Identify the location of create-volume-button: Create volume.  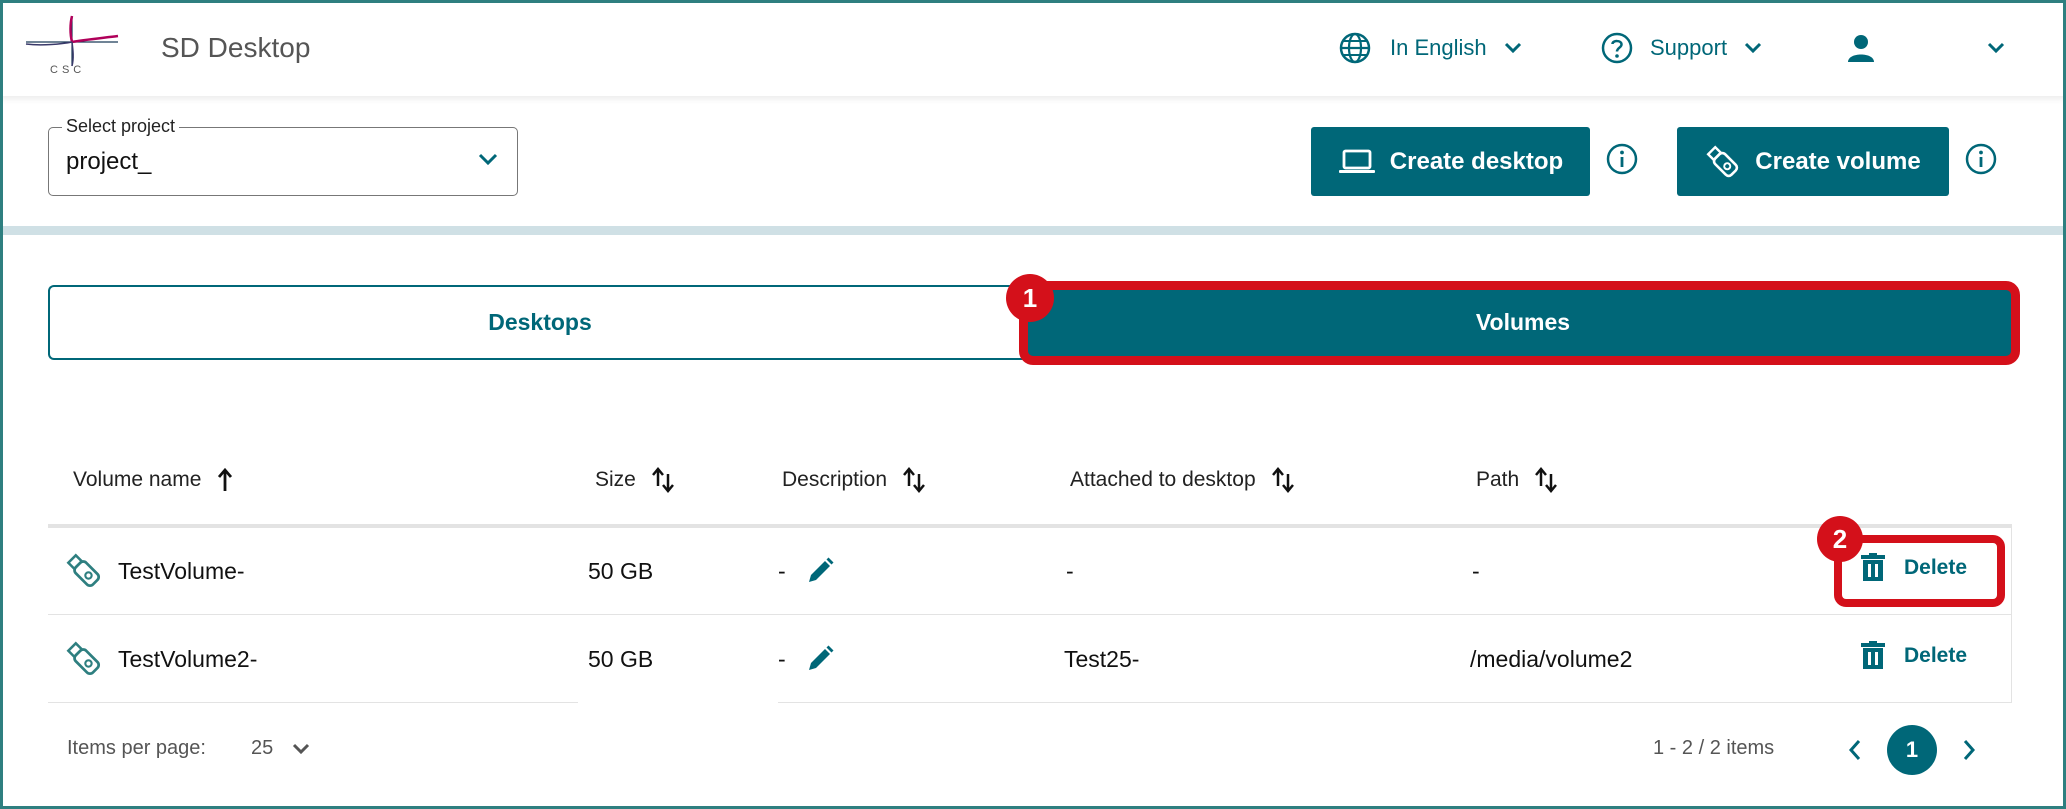
(1813, 161).